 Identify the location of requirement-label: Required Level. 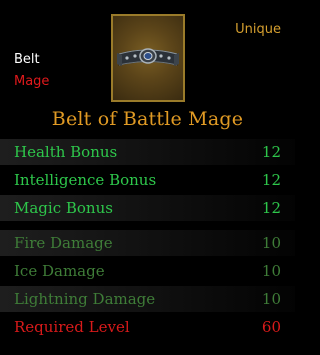
(72, 327).